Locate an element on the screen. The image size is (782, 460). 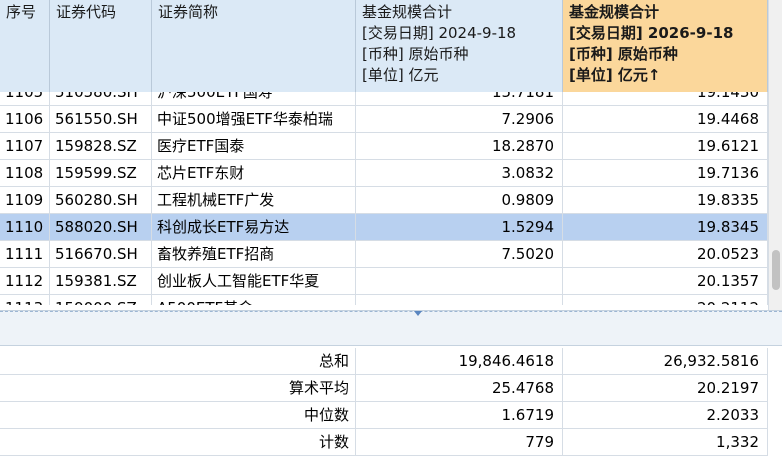
cell-v2: 19.1430 is located at coordinates (665, 99).